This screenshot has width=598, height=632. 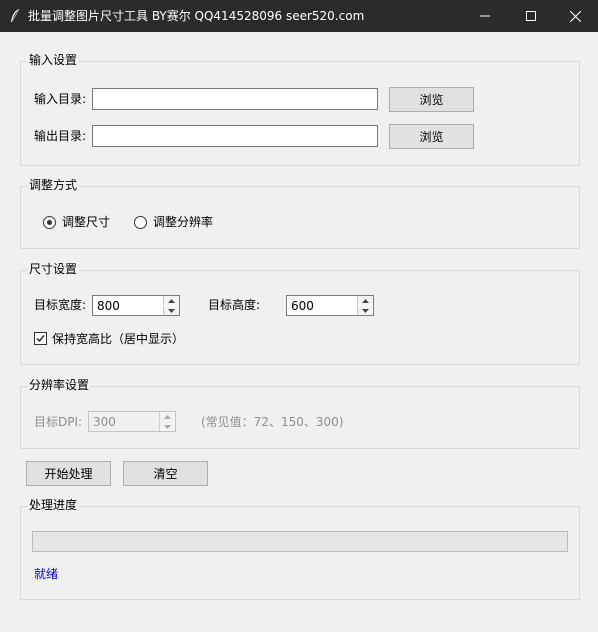 I want to click on width-spinbox: 800, so click(x=136, y=305).